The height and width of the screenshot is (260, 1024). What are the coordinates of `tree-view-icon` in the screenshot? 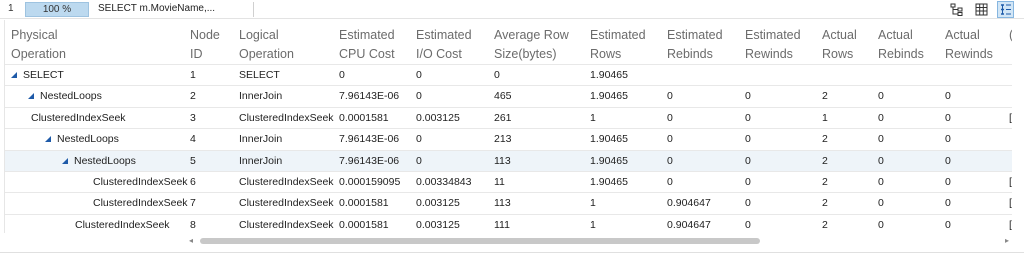 It's located at (956, 9).